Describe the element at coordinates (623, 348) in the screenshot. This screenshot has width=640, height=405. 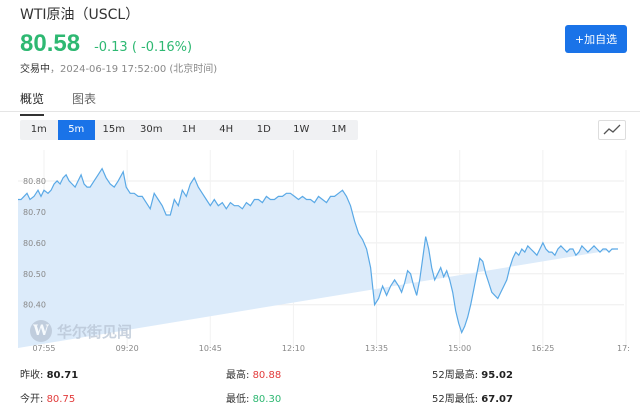
I see `x-tick-label: 17:5` at that location.